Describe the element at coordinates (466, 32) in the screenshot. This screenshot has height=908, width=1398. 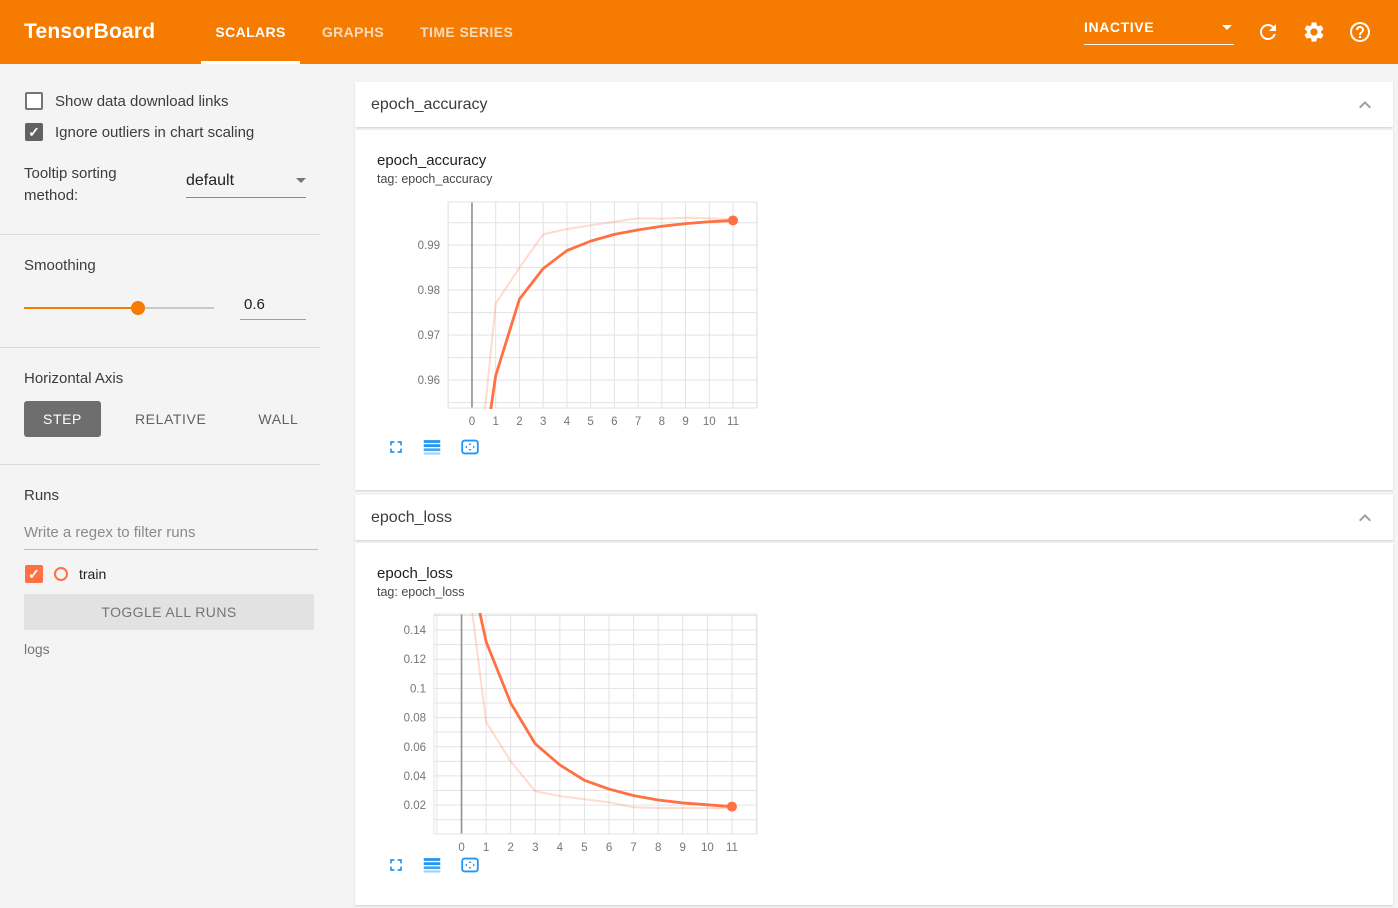
I see `tab-time-series: TIME SERIES` at that location.